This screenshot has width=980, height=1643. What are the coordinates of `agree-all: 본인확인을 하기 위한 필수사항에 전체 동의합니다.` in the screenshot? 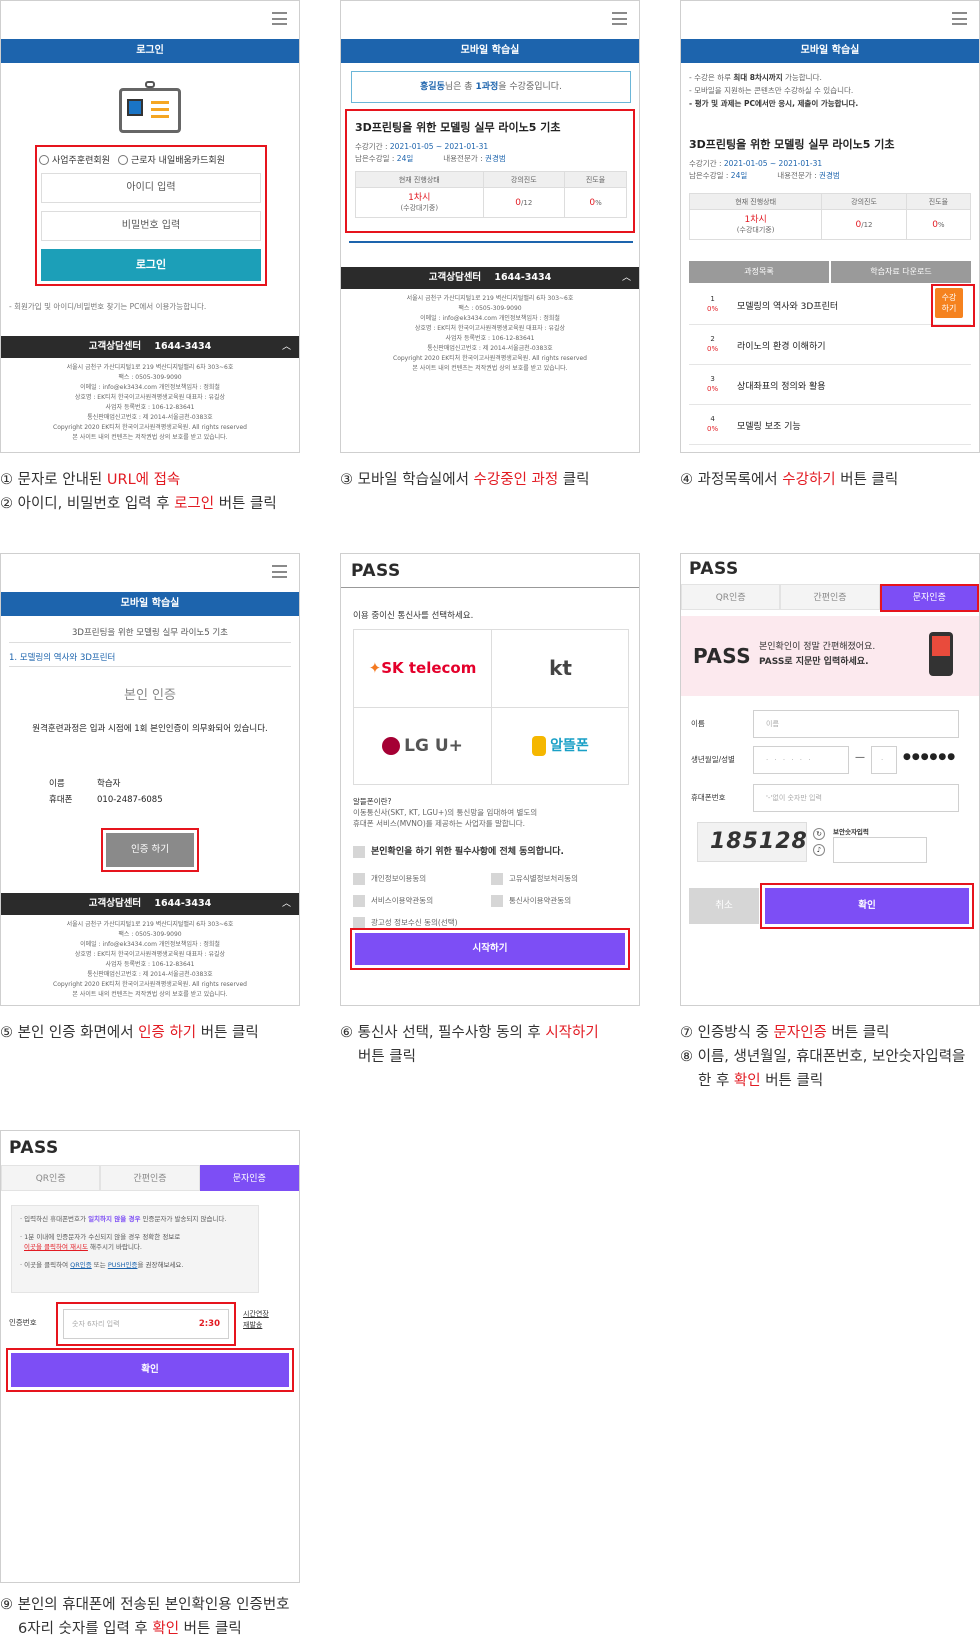 It's located at (458, 851).